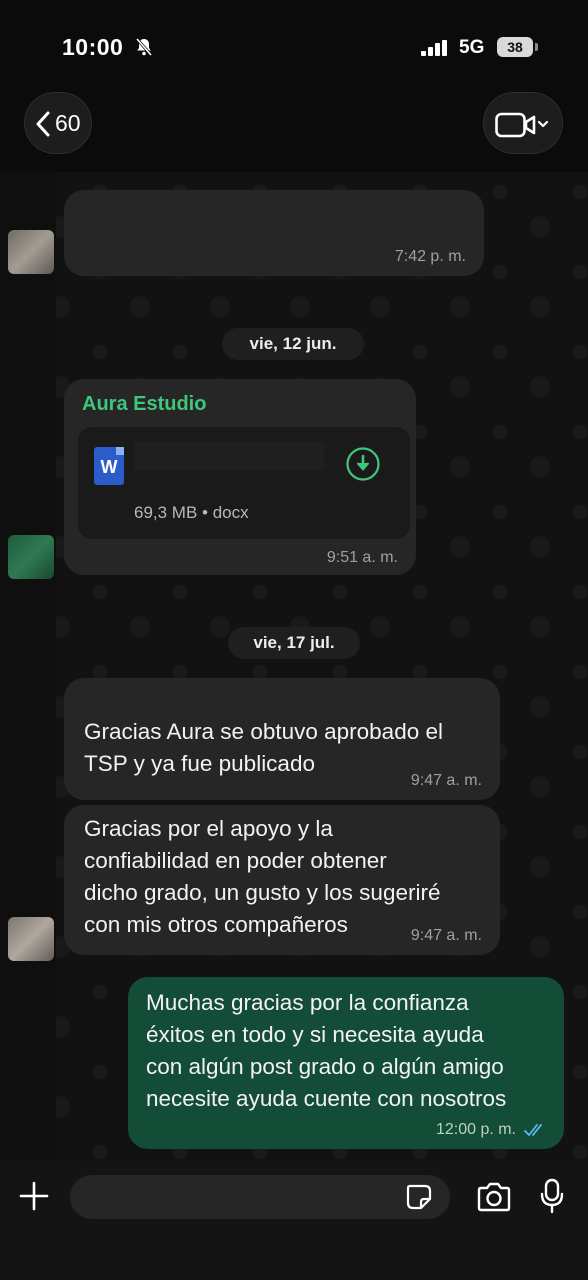 Image resolution: width=588 pixels, height=1280 pixels. Describe the element at coordinates (294, 1220) in the screenshot. I see `message-composer` at that location.